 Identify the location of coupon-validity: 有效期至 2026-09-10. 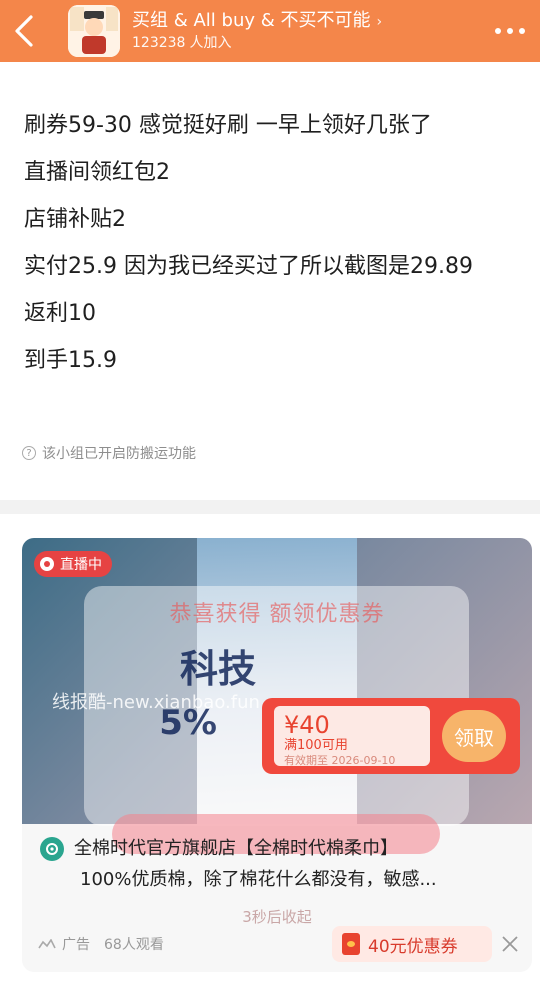
(340, 760).